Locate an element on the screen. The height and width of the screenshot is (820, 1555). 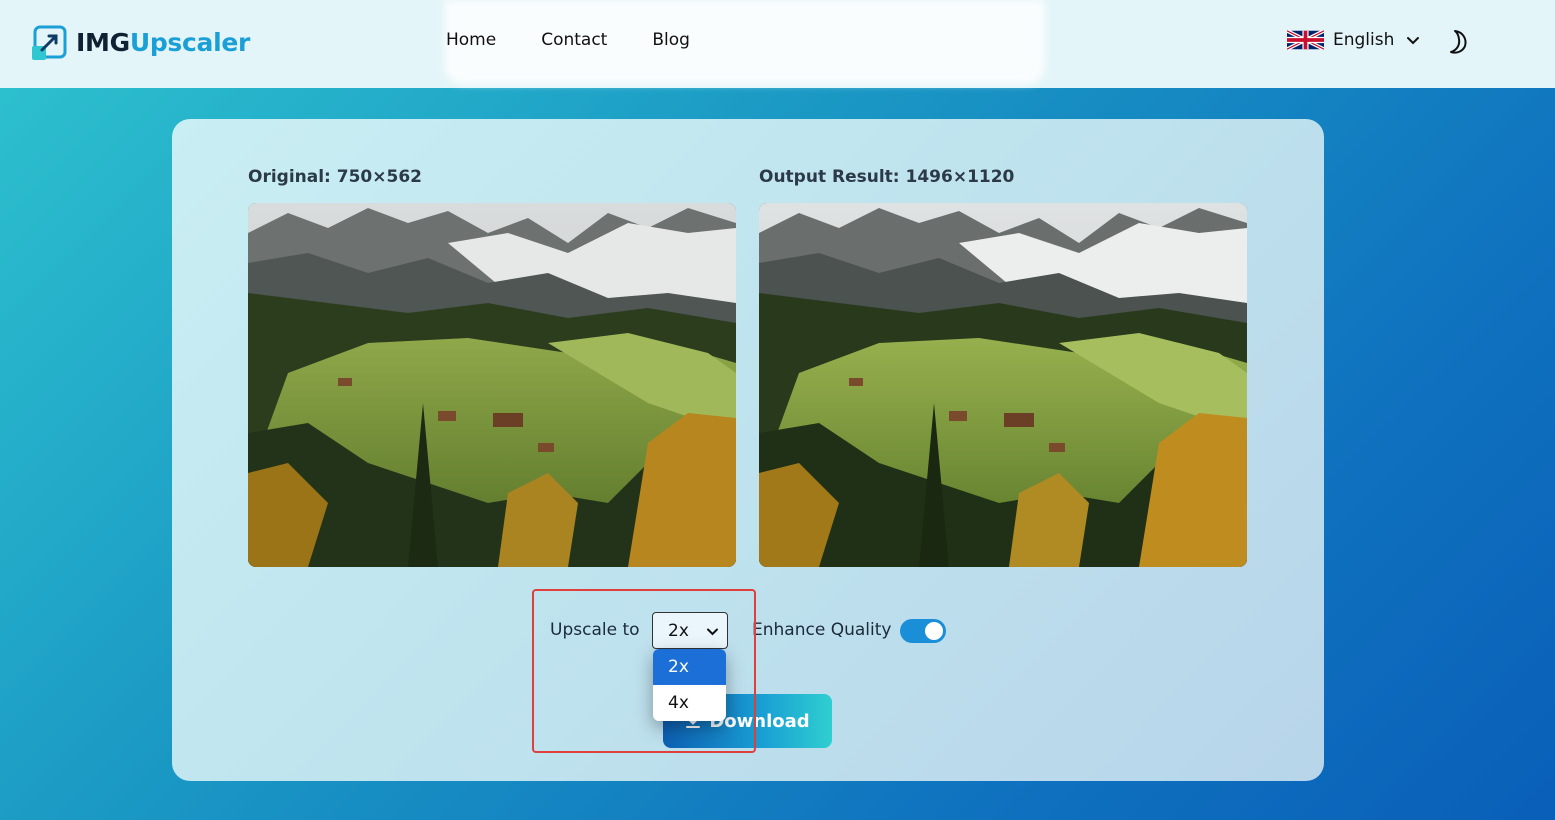
moon-icon is located at coordinates (1458, 42).